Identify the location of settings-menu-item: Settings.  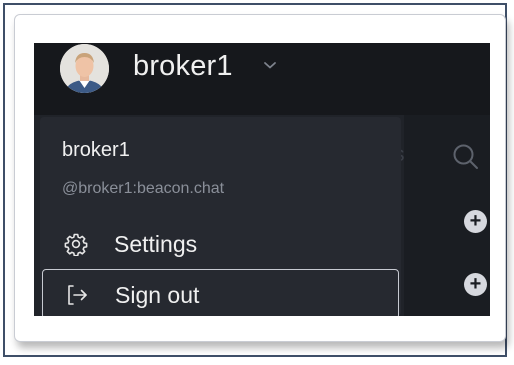
(220, 245).